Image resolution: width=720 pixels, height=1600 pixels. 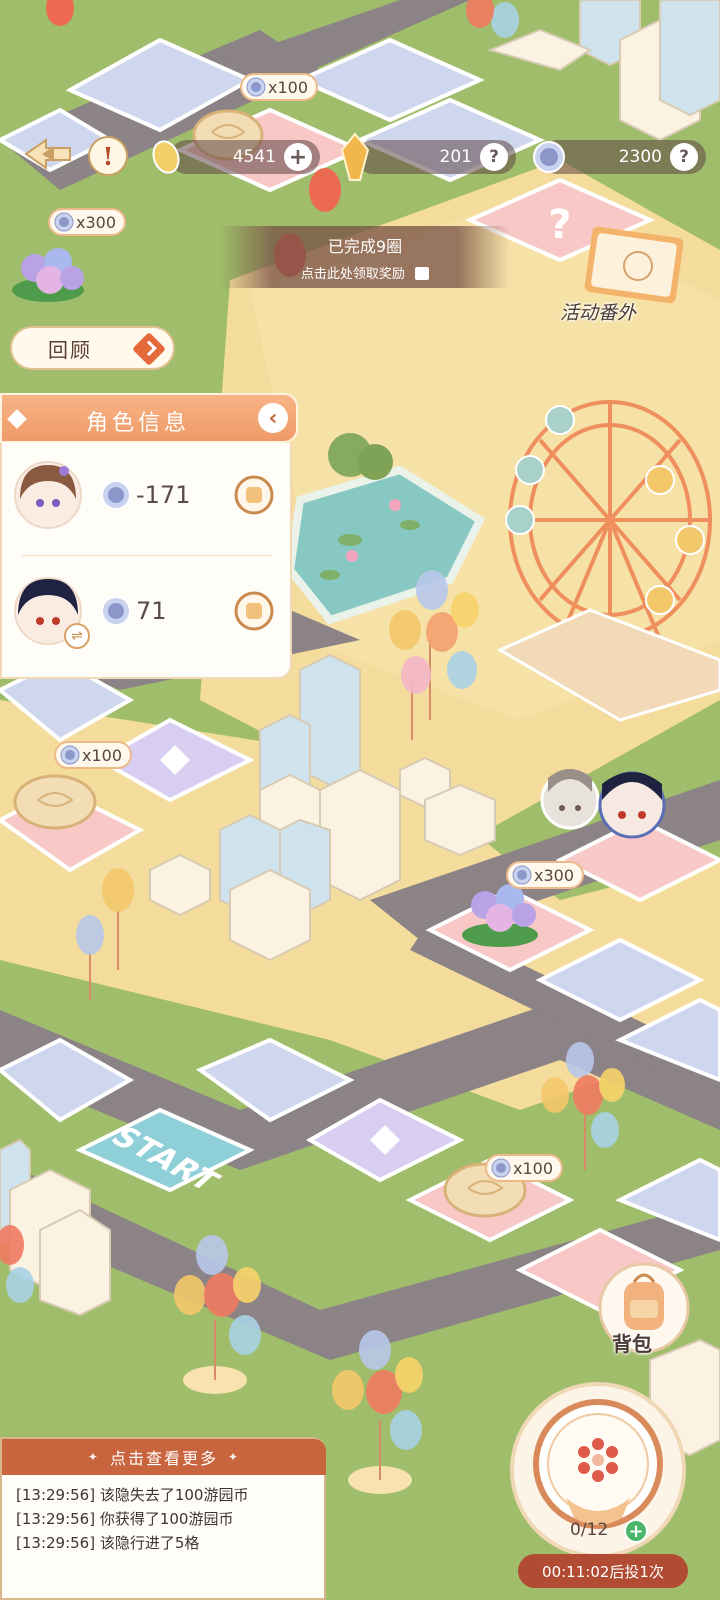 I want to click on character-divider, so click(x=147, y=555).